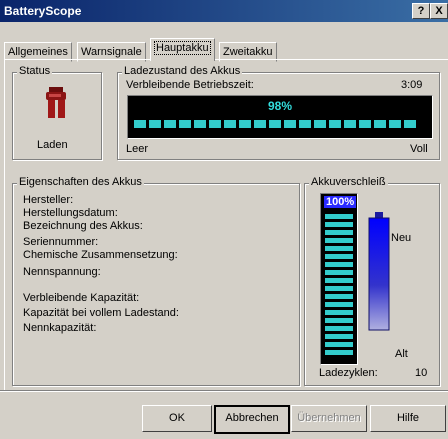  What do you see at coordinates (419, 149) in the screenshot?
I see `charge-max-label: Voll` at bounding box center [419, 149].